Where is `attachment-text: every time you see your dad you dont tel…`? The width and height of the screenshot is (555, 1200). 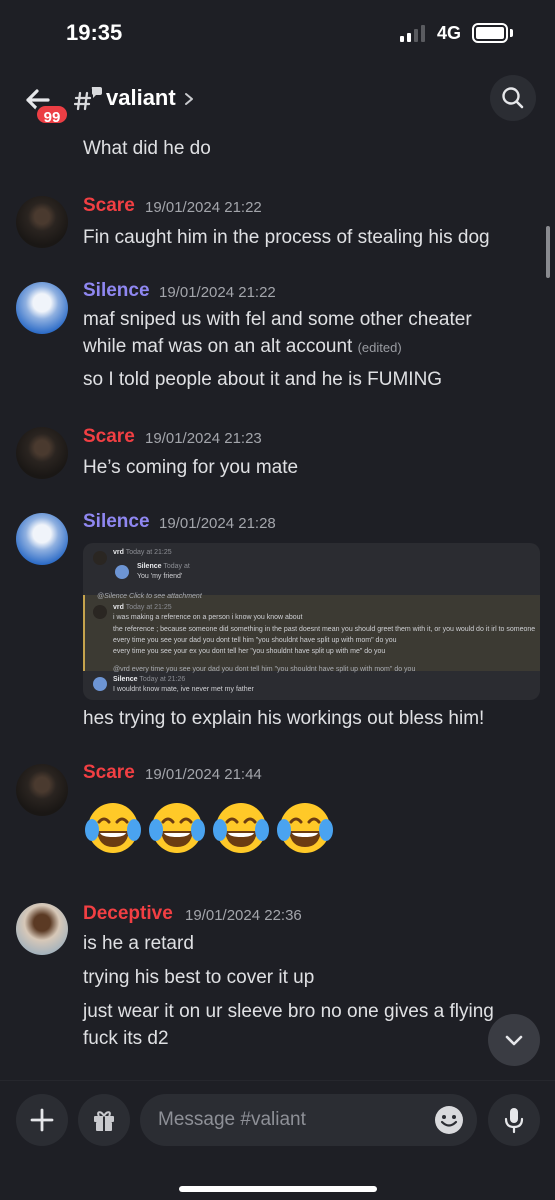 attachment-text: every time you see your dad you dont tel… is located at coordinates (255, 640).